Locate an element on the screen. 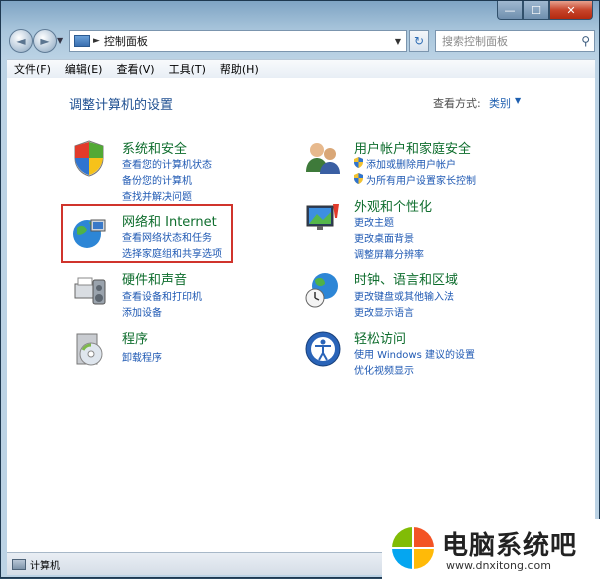 This screenshot has width=600, height=579. watermark: 电脑系统吧 www.dnxitong.com is located at coordinates (491, 549).